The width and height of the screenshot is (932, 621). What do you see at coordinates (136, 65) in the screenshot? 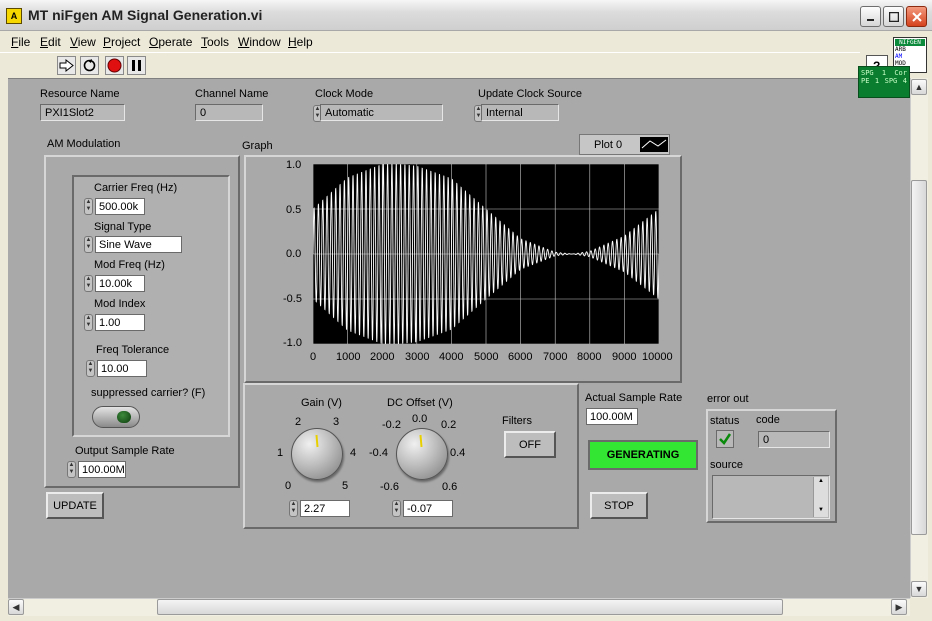
I see `pause-button` at bounding box center [136, 65].